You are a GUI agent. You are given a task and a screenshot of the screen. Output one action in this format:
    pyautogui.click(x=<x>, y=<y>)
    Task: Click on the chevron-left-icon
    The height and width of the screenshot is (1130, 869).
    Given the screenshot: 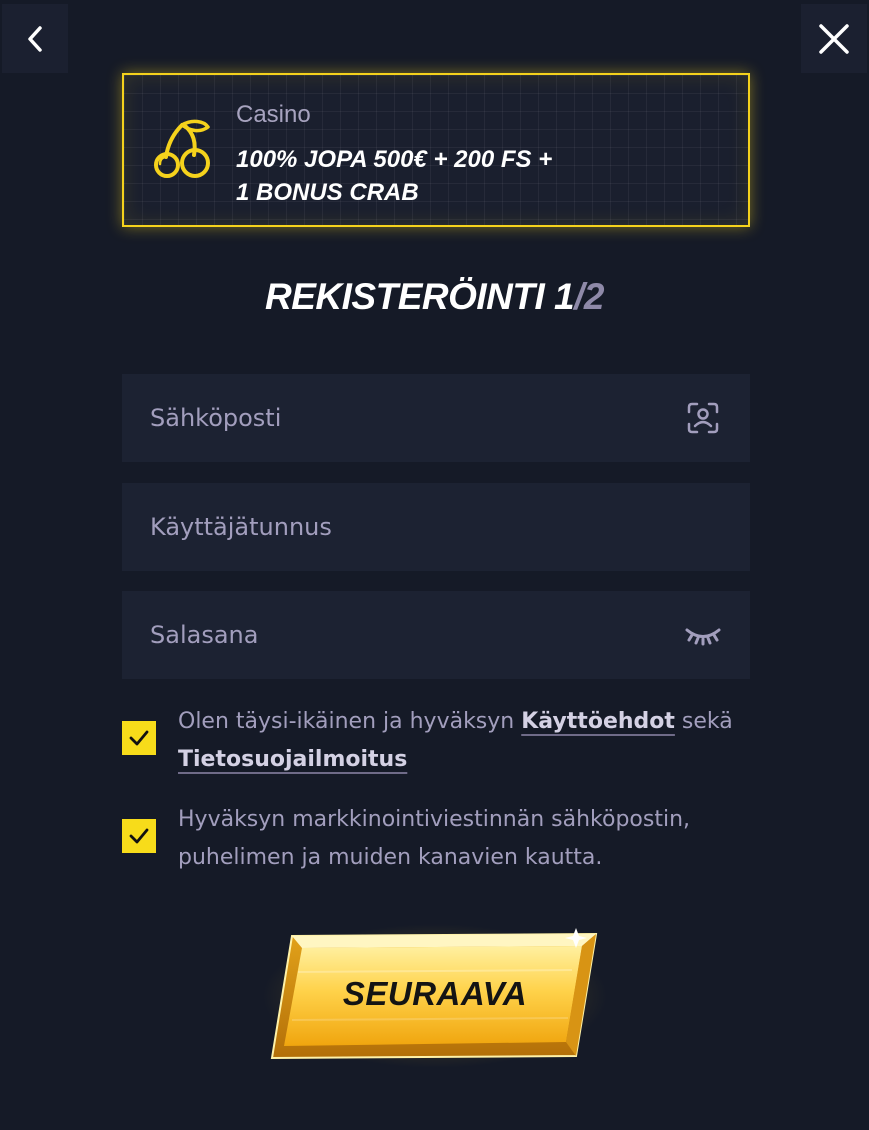 What is the action you would take?
    pyautogui.click(x=35, y=38)
    